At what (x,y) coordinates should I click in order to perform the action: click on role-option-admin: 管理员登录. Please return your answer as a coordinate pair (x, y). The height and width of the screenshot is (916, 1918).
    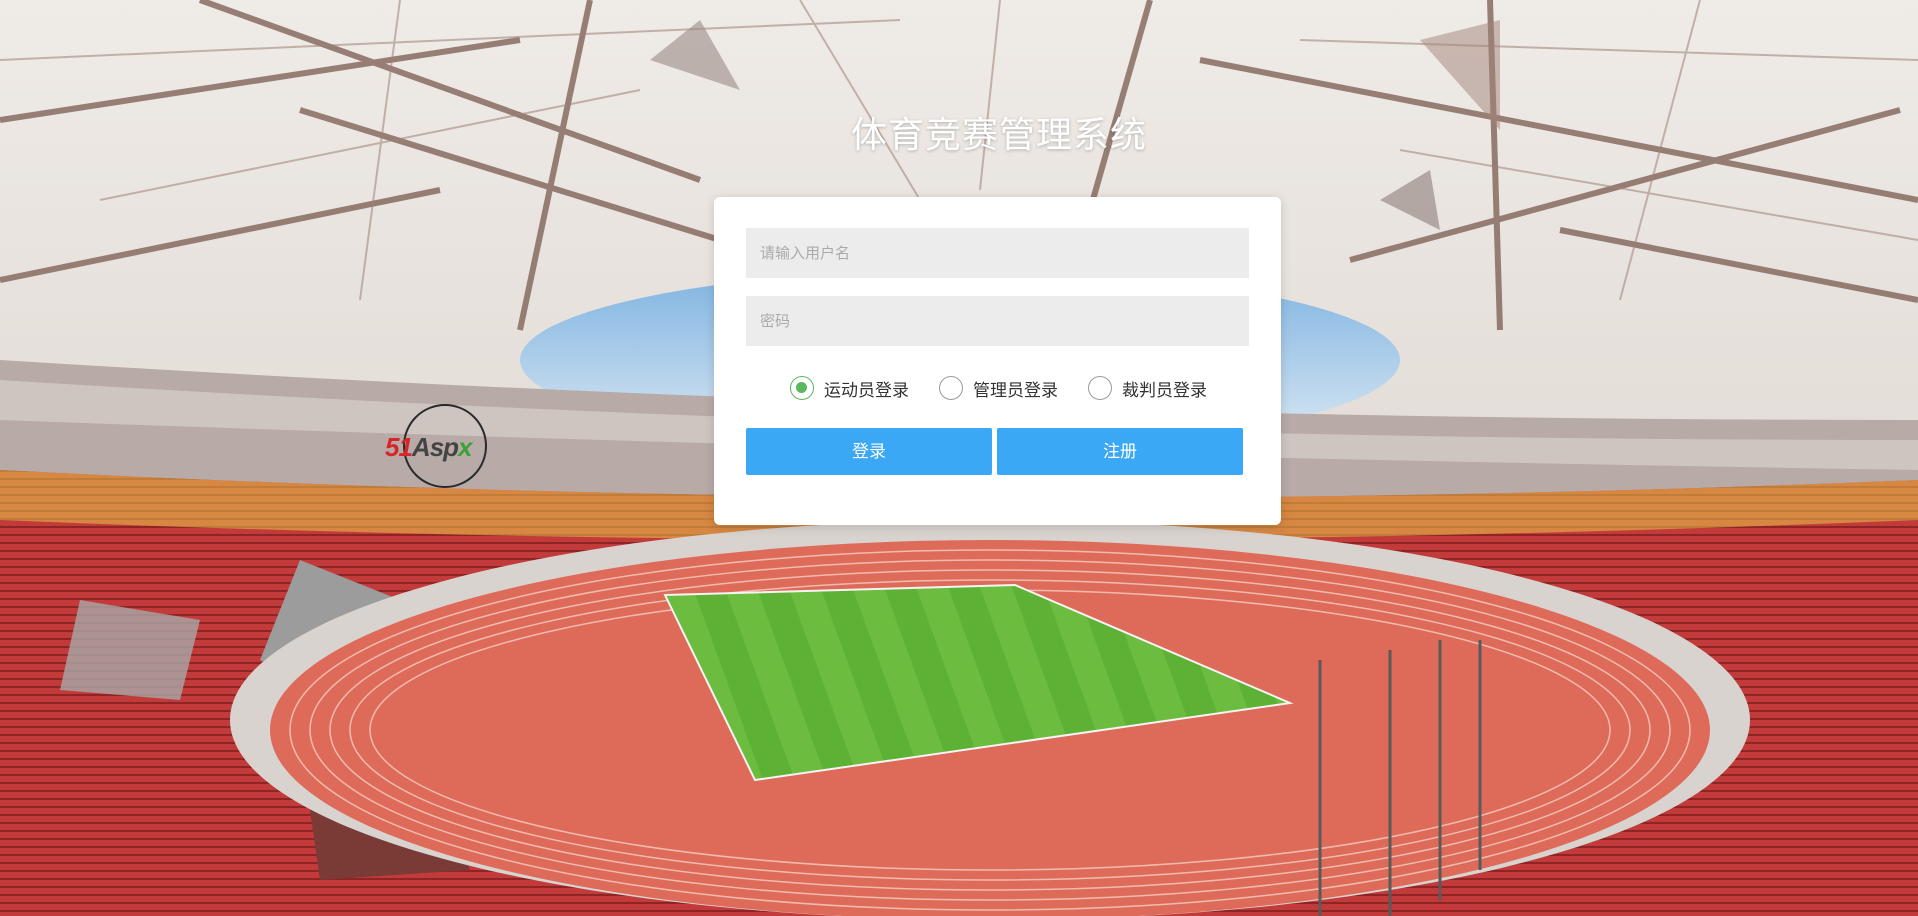
    Looking at the image, I should click on (998, 388).